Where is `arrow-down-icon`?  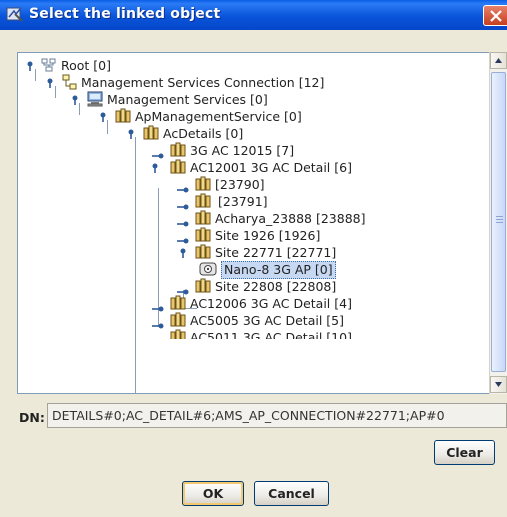
arrow-down-icon is located at coordinates (498, 384).